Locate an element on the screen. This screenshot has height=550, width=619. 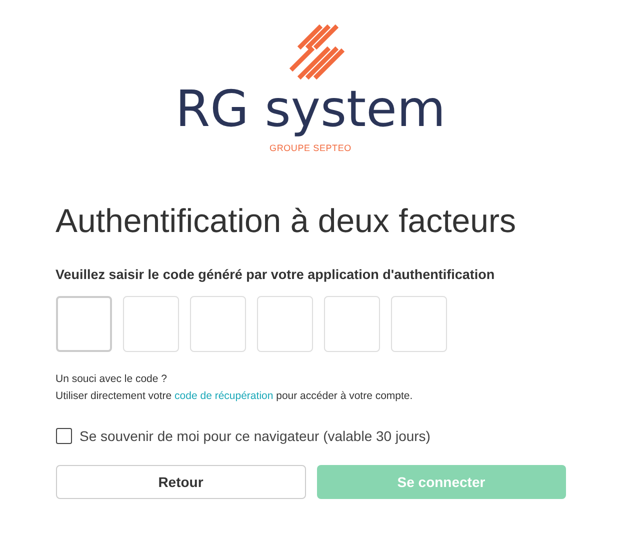
brand-tagline: GROUPE SEPTEO is located at coordinates (311, 148).